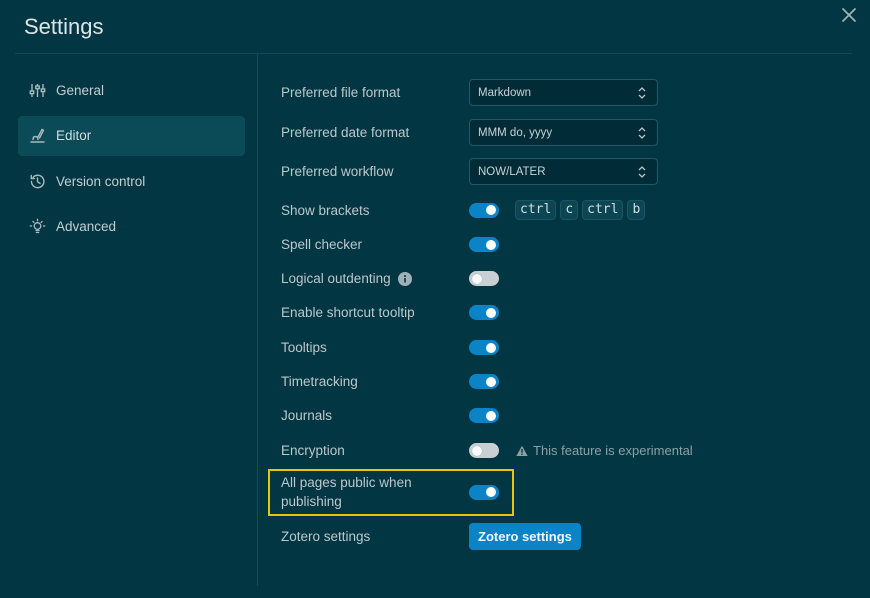 The image size is (870, 598). I want to click on setting-timetracking: Timetracking, so click(390, 381).